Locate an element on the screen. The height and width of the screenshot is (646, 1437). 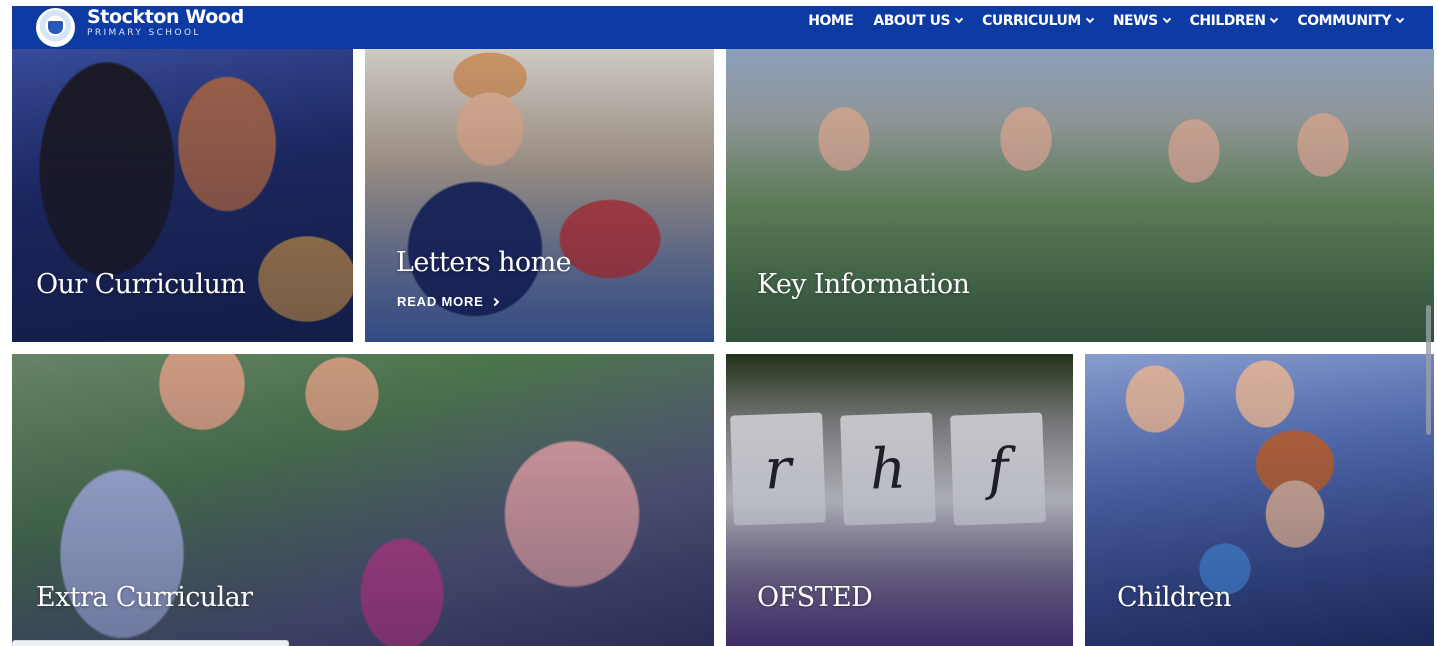
nav-news-label: NEWS is located at coordinates (1135, 21).